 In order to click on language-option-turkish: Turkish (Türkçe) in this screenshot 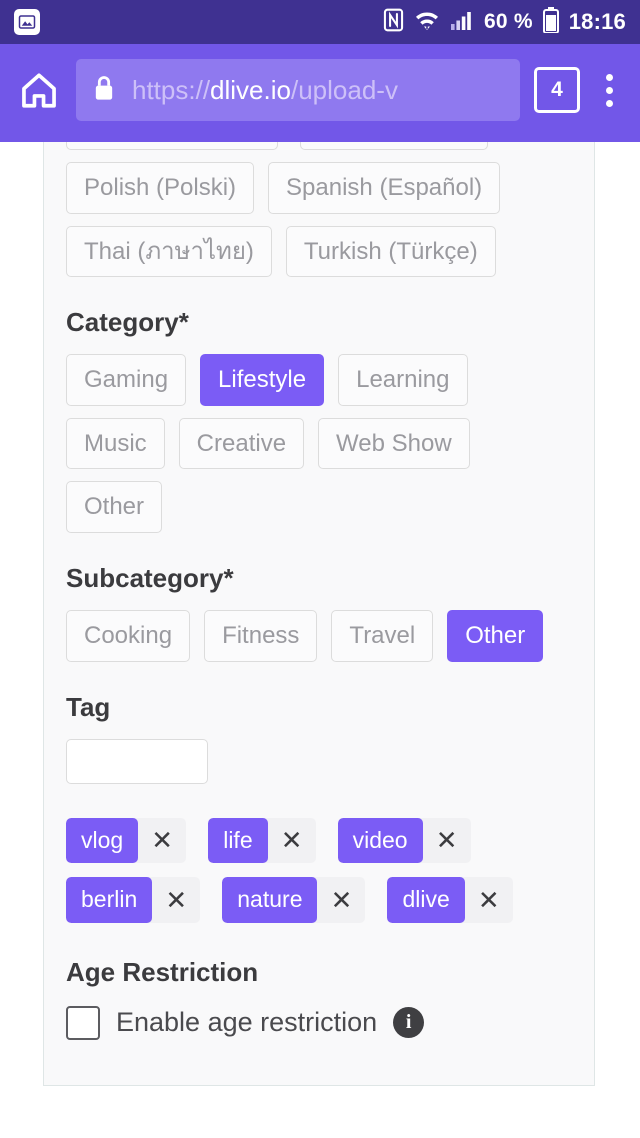, I will do `click(390, 251)`.